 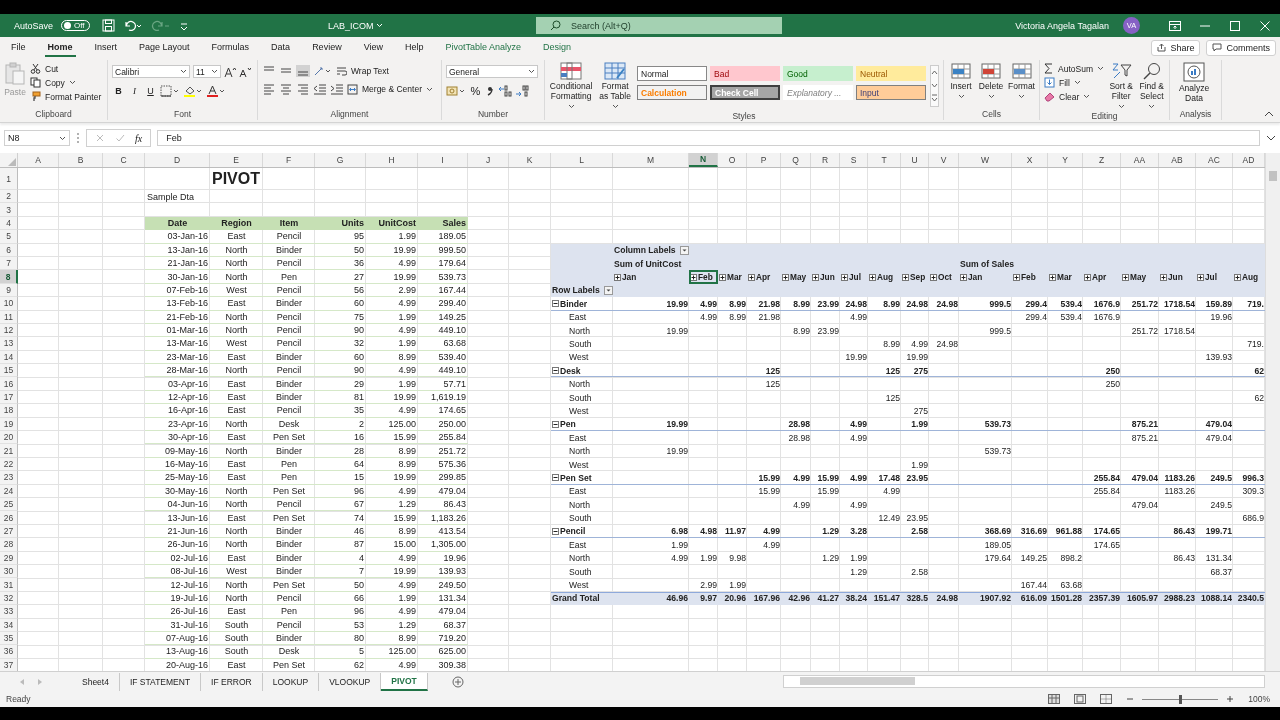 I want to click on percent-button: %, so click(x=475, y=90).